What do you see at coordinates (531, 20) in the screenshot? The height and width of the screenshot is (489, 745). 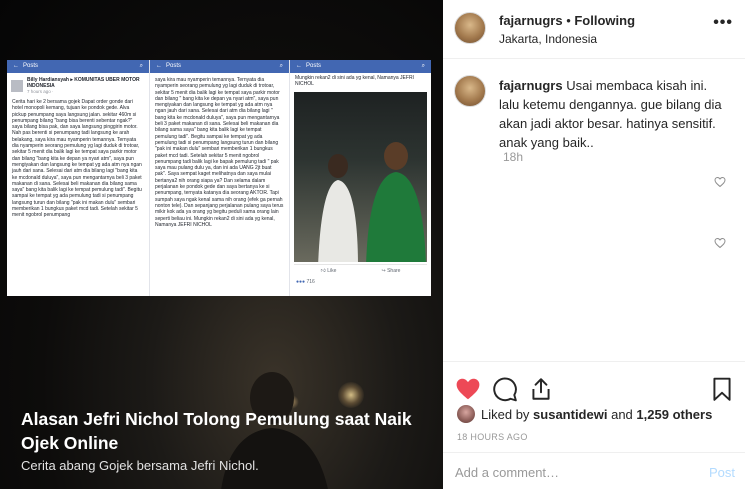 I see `header-username: fajarnugrs` at bounding box center [531, 20].